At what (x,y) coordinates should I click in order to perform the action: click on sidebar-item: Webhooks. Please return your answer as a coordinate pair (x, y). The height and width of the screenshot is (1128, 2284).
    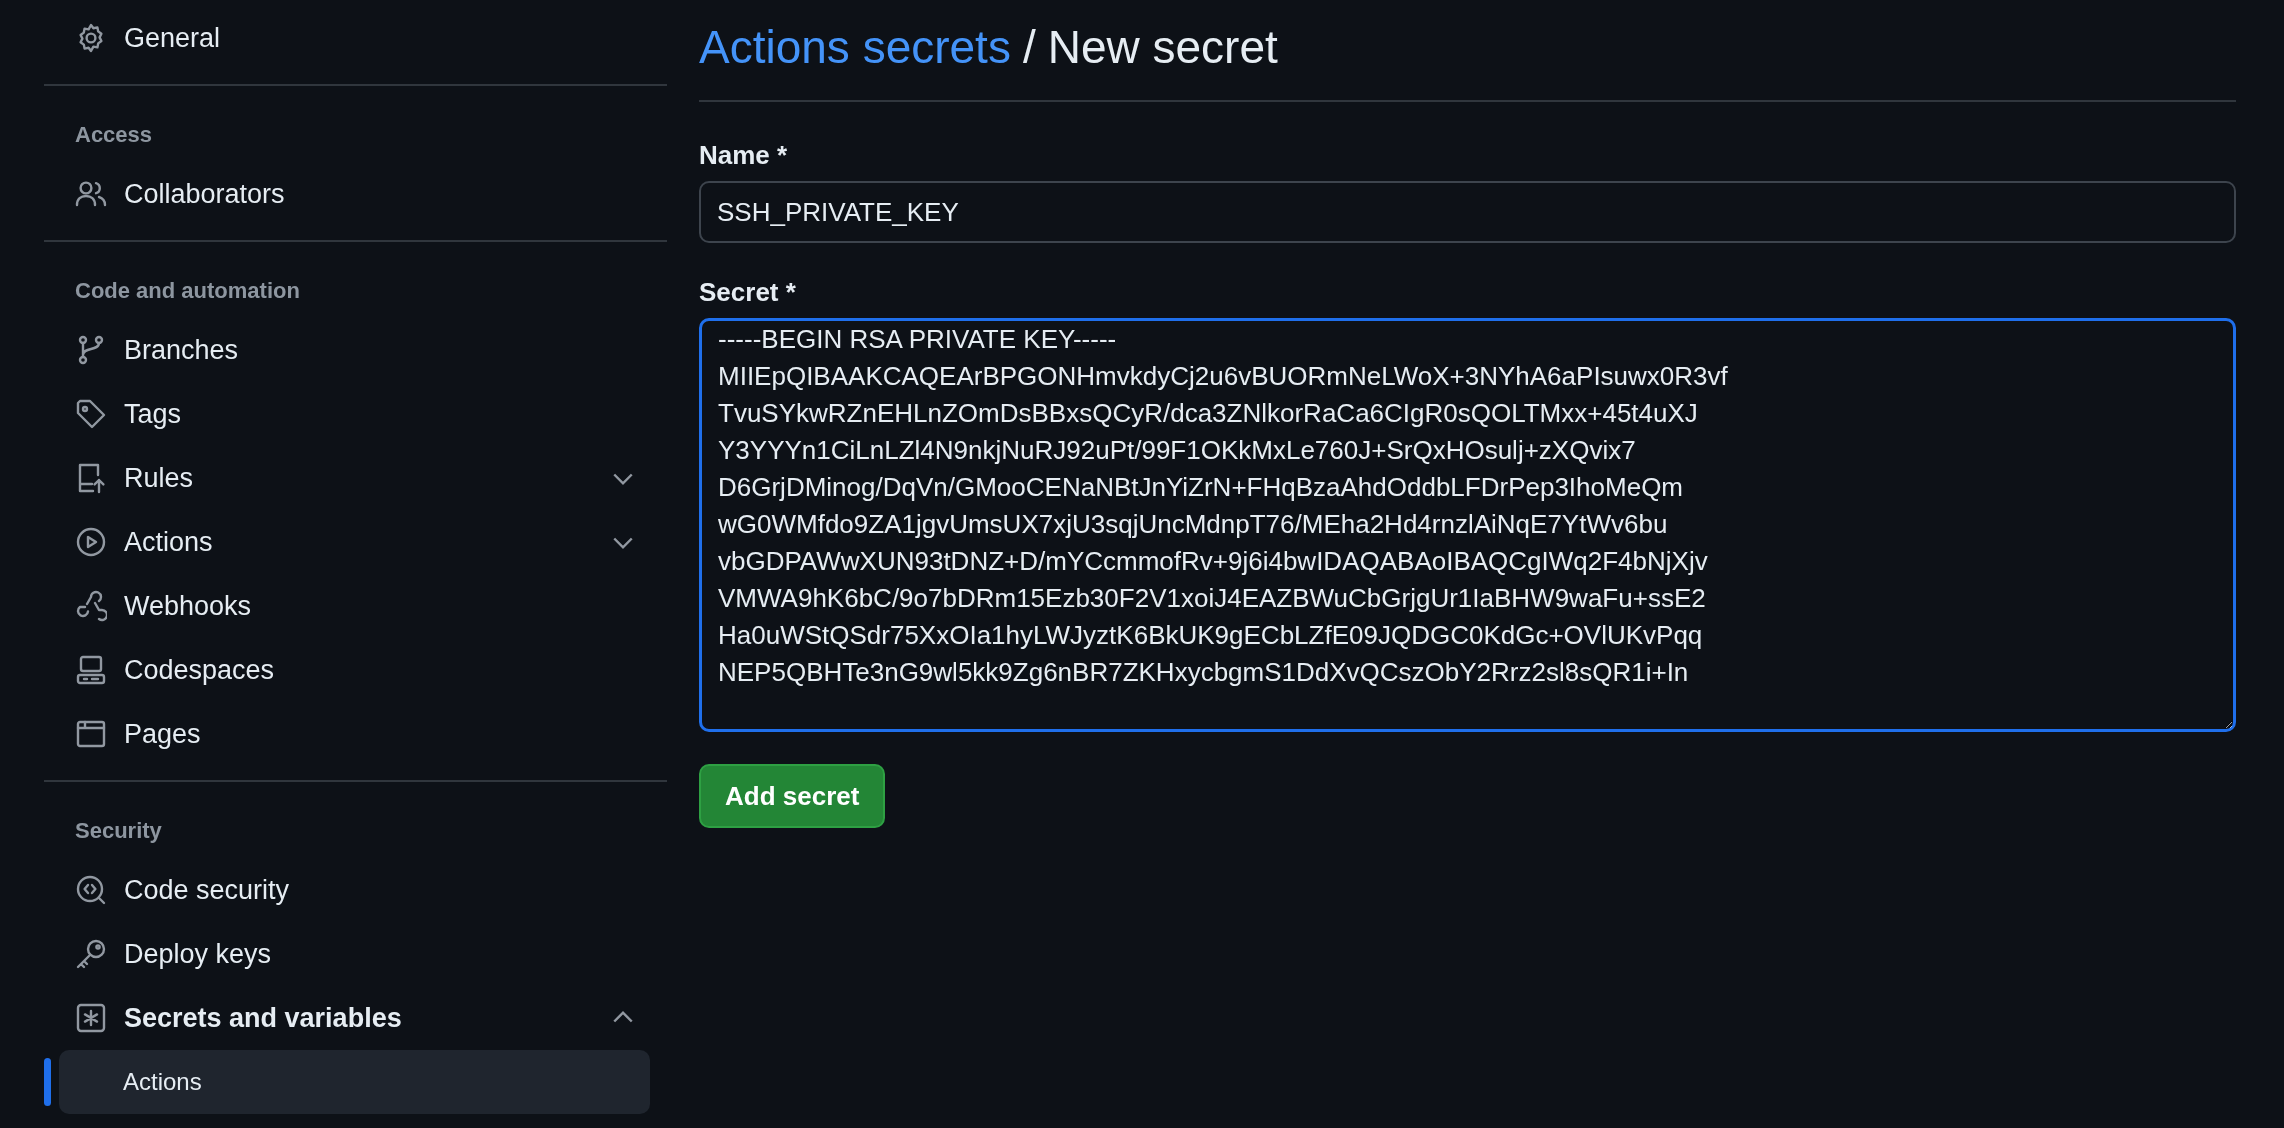
    Looking at the image, I should click on (355, 606).